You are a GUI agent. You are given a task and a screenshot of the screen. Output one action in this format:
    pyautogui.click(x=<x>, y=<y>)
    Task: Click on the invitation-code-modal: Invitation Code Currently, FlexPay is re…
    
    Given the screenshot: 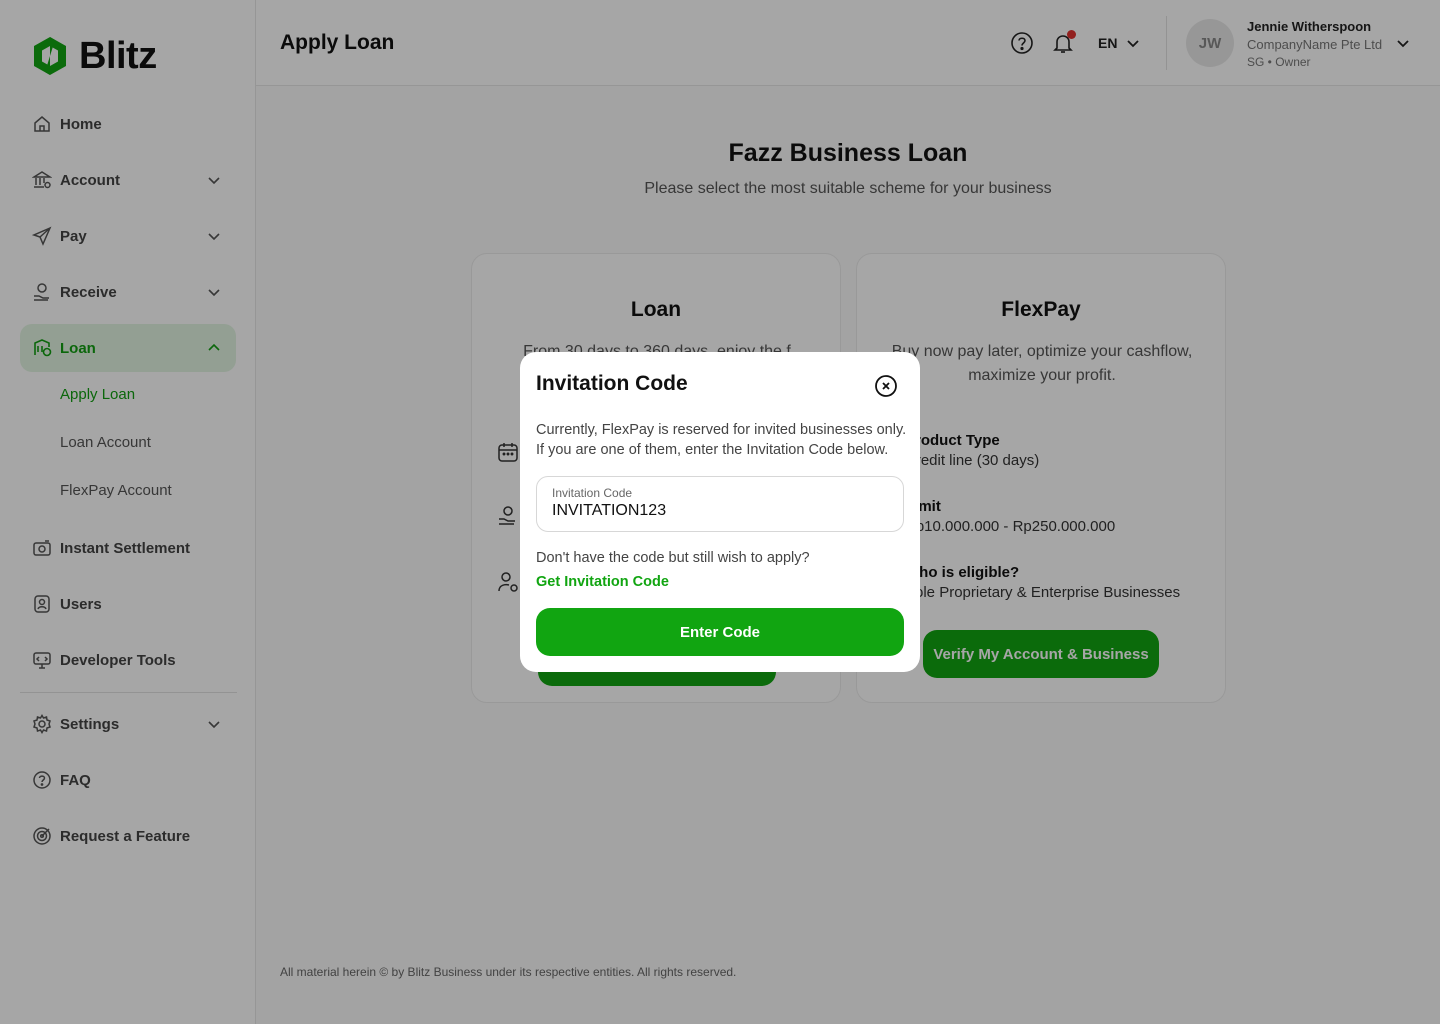 What is the action you would take?
    pyautogui.click(x=720, y=512)
    